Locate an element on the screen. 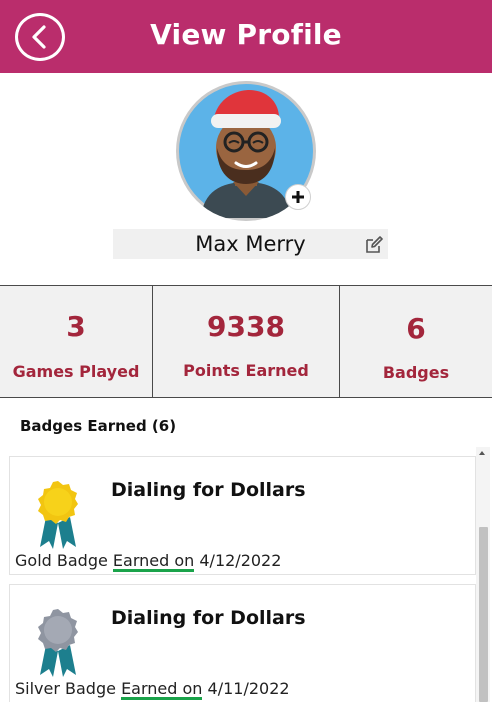 The height and width of the screenshot is (702, 492). stat-label: Badges is located at coordinates (416, 372).